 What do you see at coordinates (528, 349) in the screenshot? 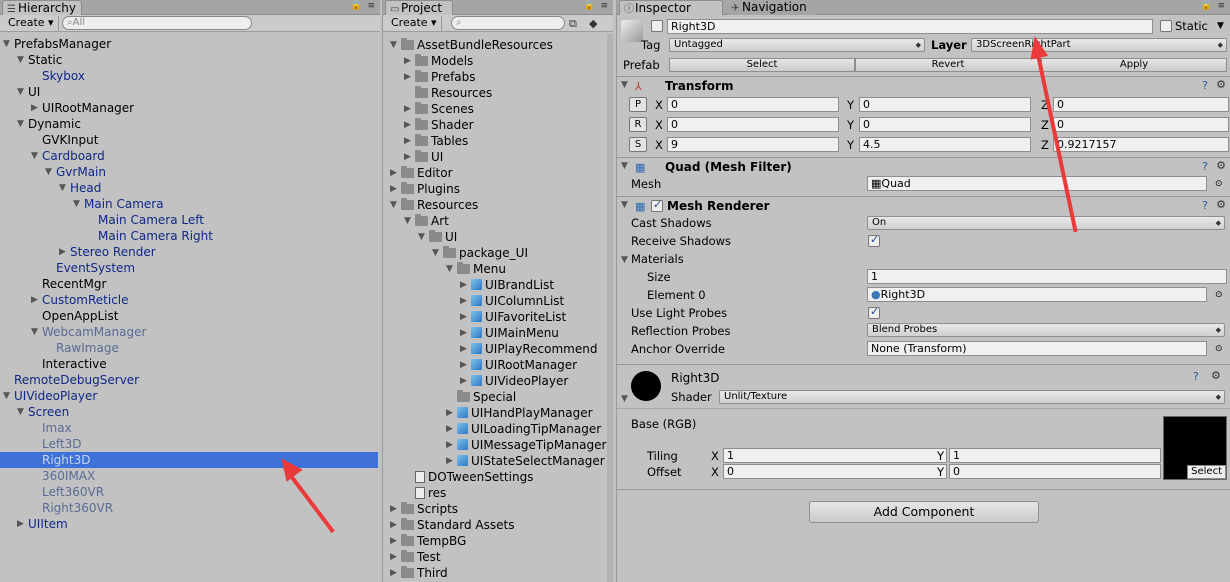
I see `project-item: ▶ UIPlayRecommend` at bounding box center [528, 349].